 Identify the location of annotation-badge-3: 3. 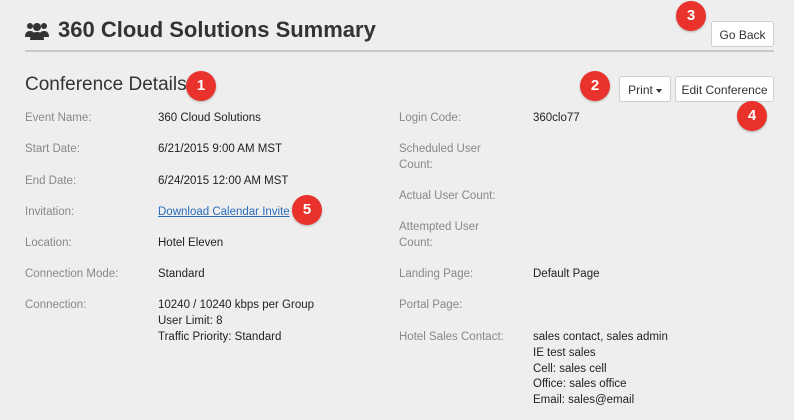
(691, 16).